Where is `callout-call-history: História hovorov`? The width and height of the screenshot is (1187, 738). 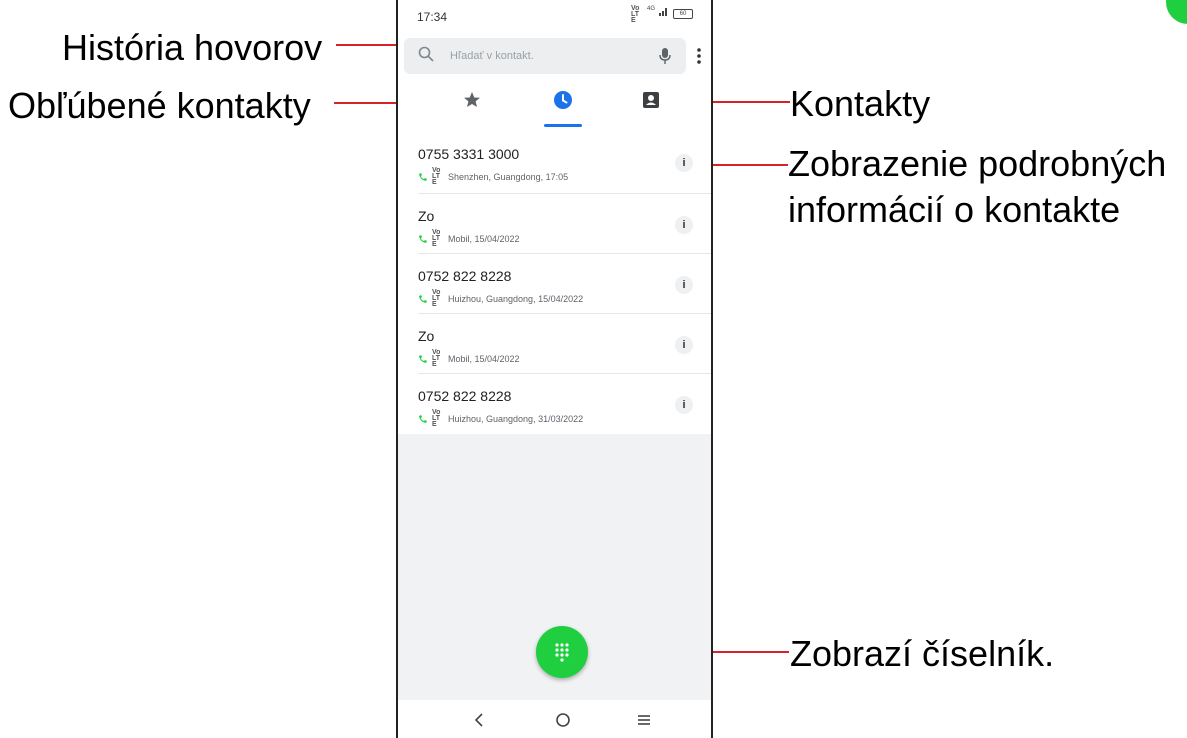
callout-call-history: História hovorov is located at coordinates (192, 47).